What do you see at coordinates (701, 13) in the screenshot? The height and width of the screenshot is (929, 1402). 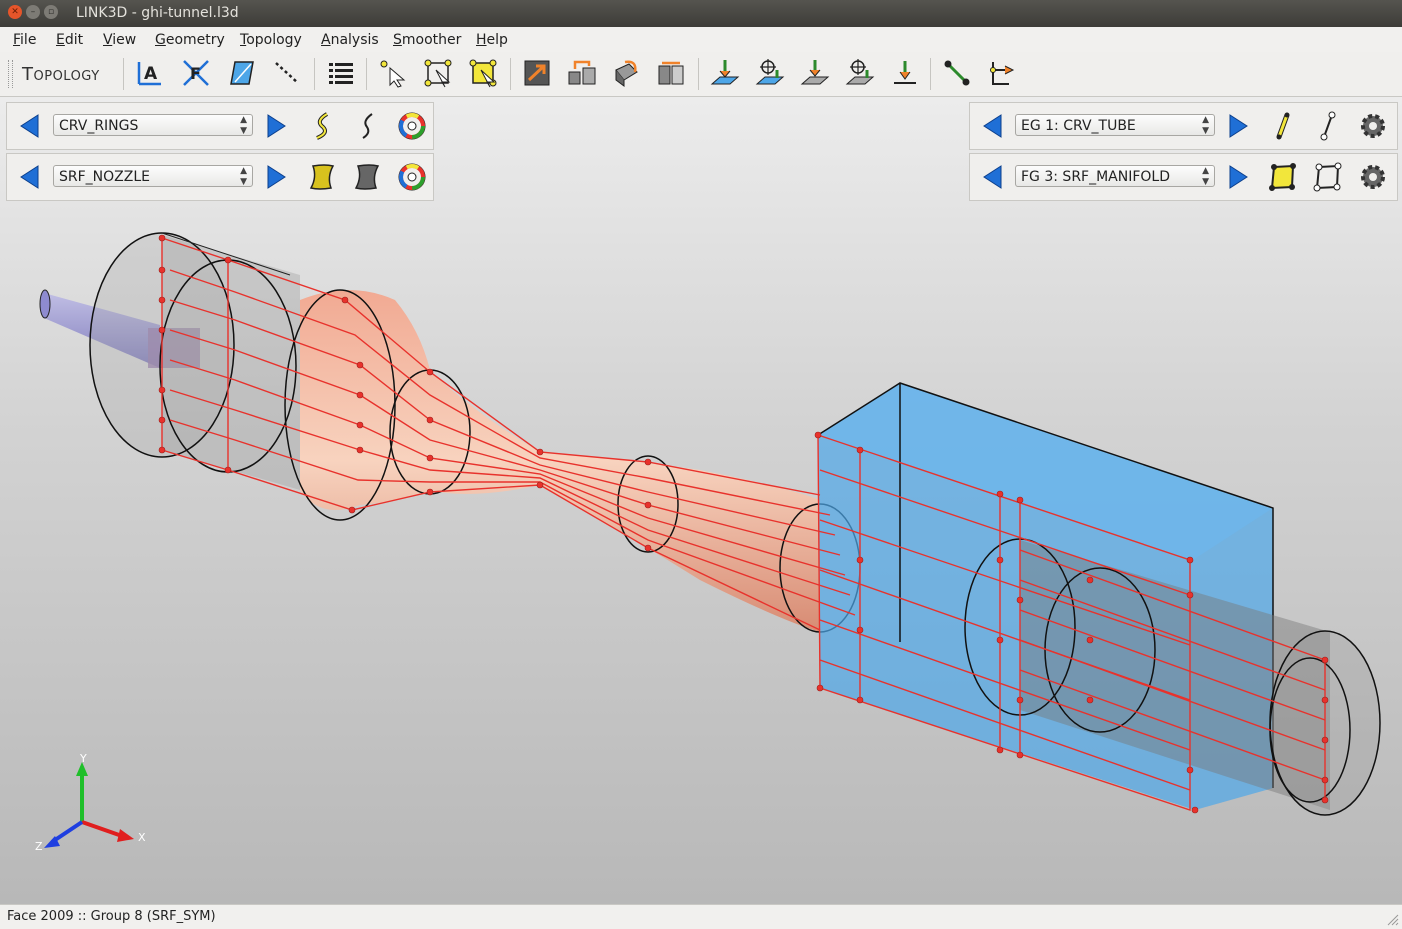 I see `title-bar: ✕ – ▫ LINK3D - ghi-tunnel.l3d` at bounding box center [701, 13].